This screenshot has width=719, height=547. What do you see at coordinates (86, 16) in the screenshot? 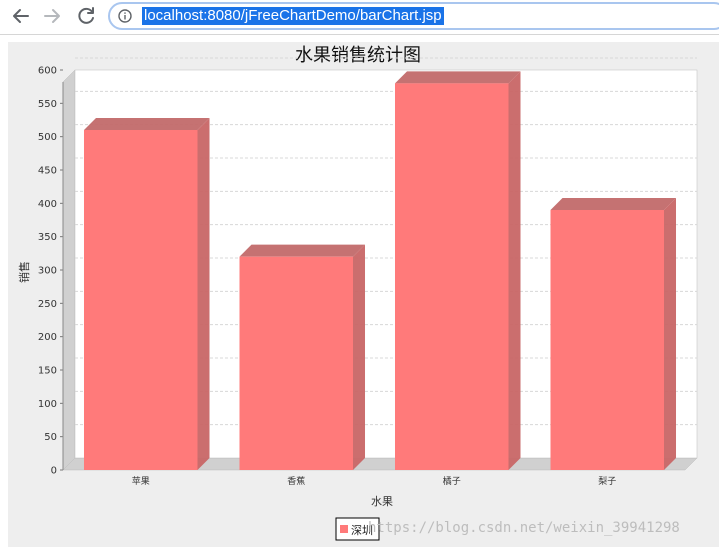
I see `reload-icon` at bounding box center [86, 16].